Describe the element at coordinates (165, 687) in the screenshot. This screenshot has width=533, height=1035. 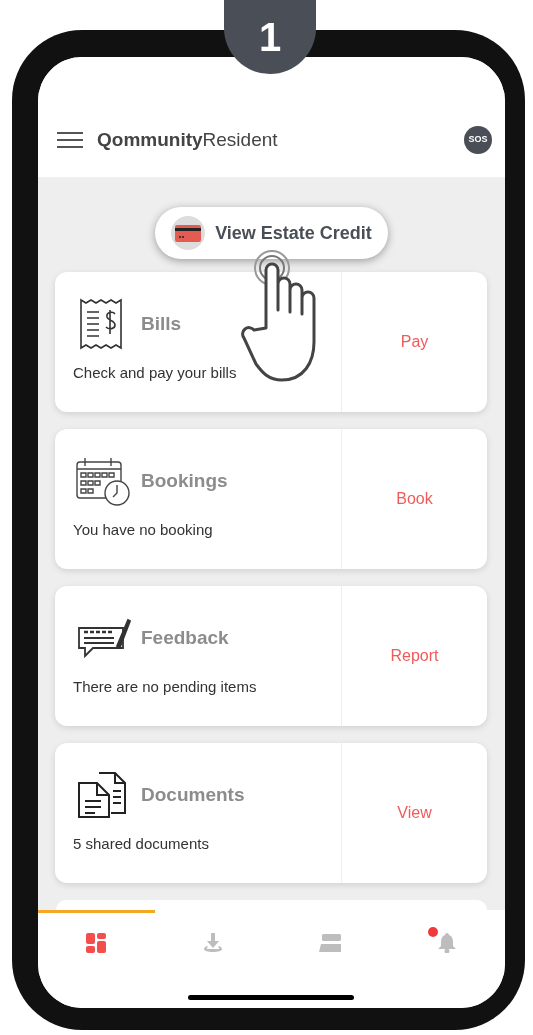
I see `card-description: There are no pending items` at that location.